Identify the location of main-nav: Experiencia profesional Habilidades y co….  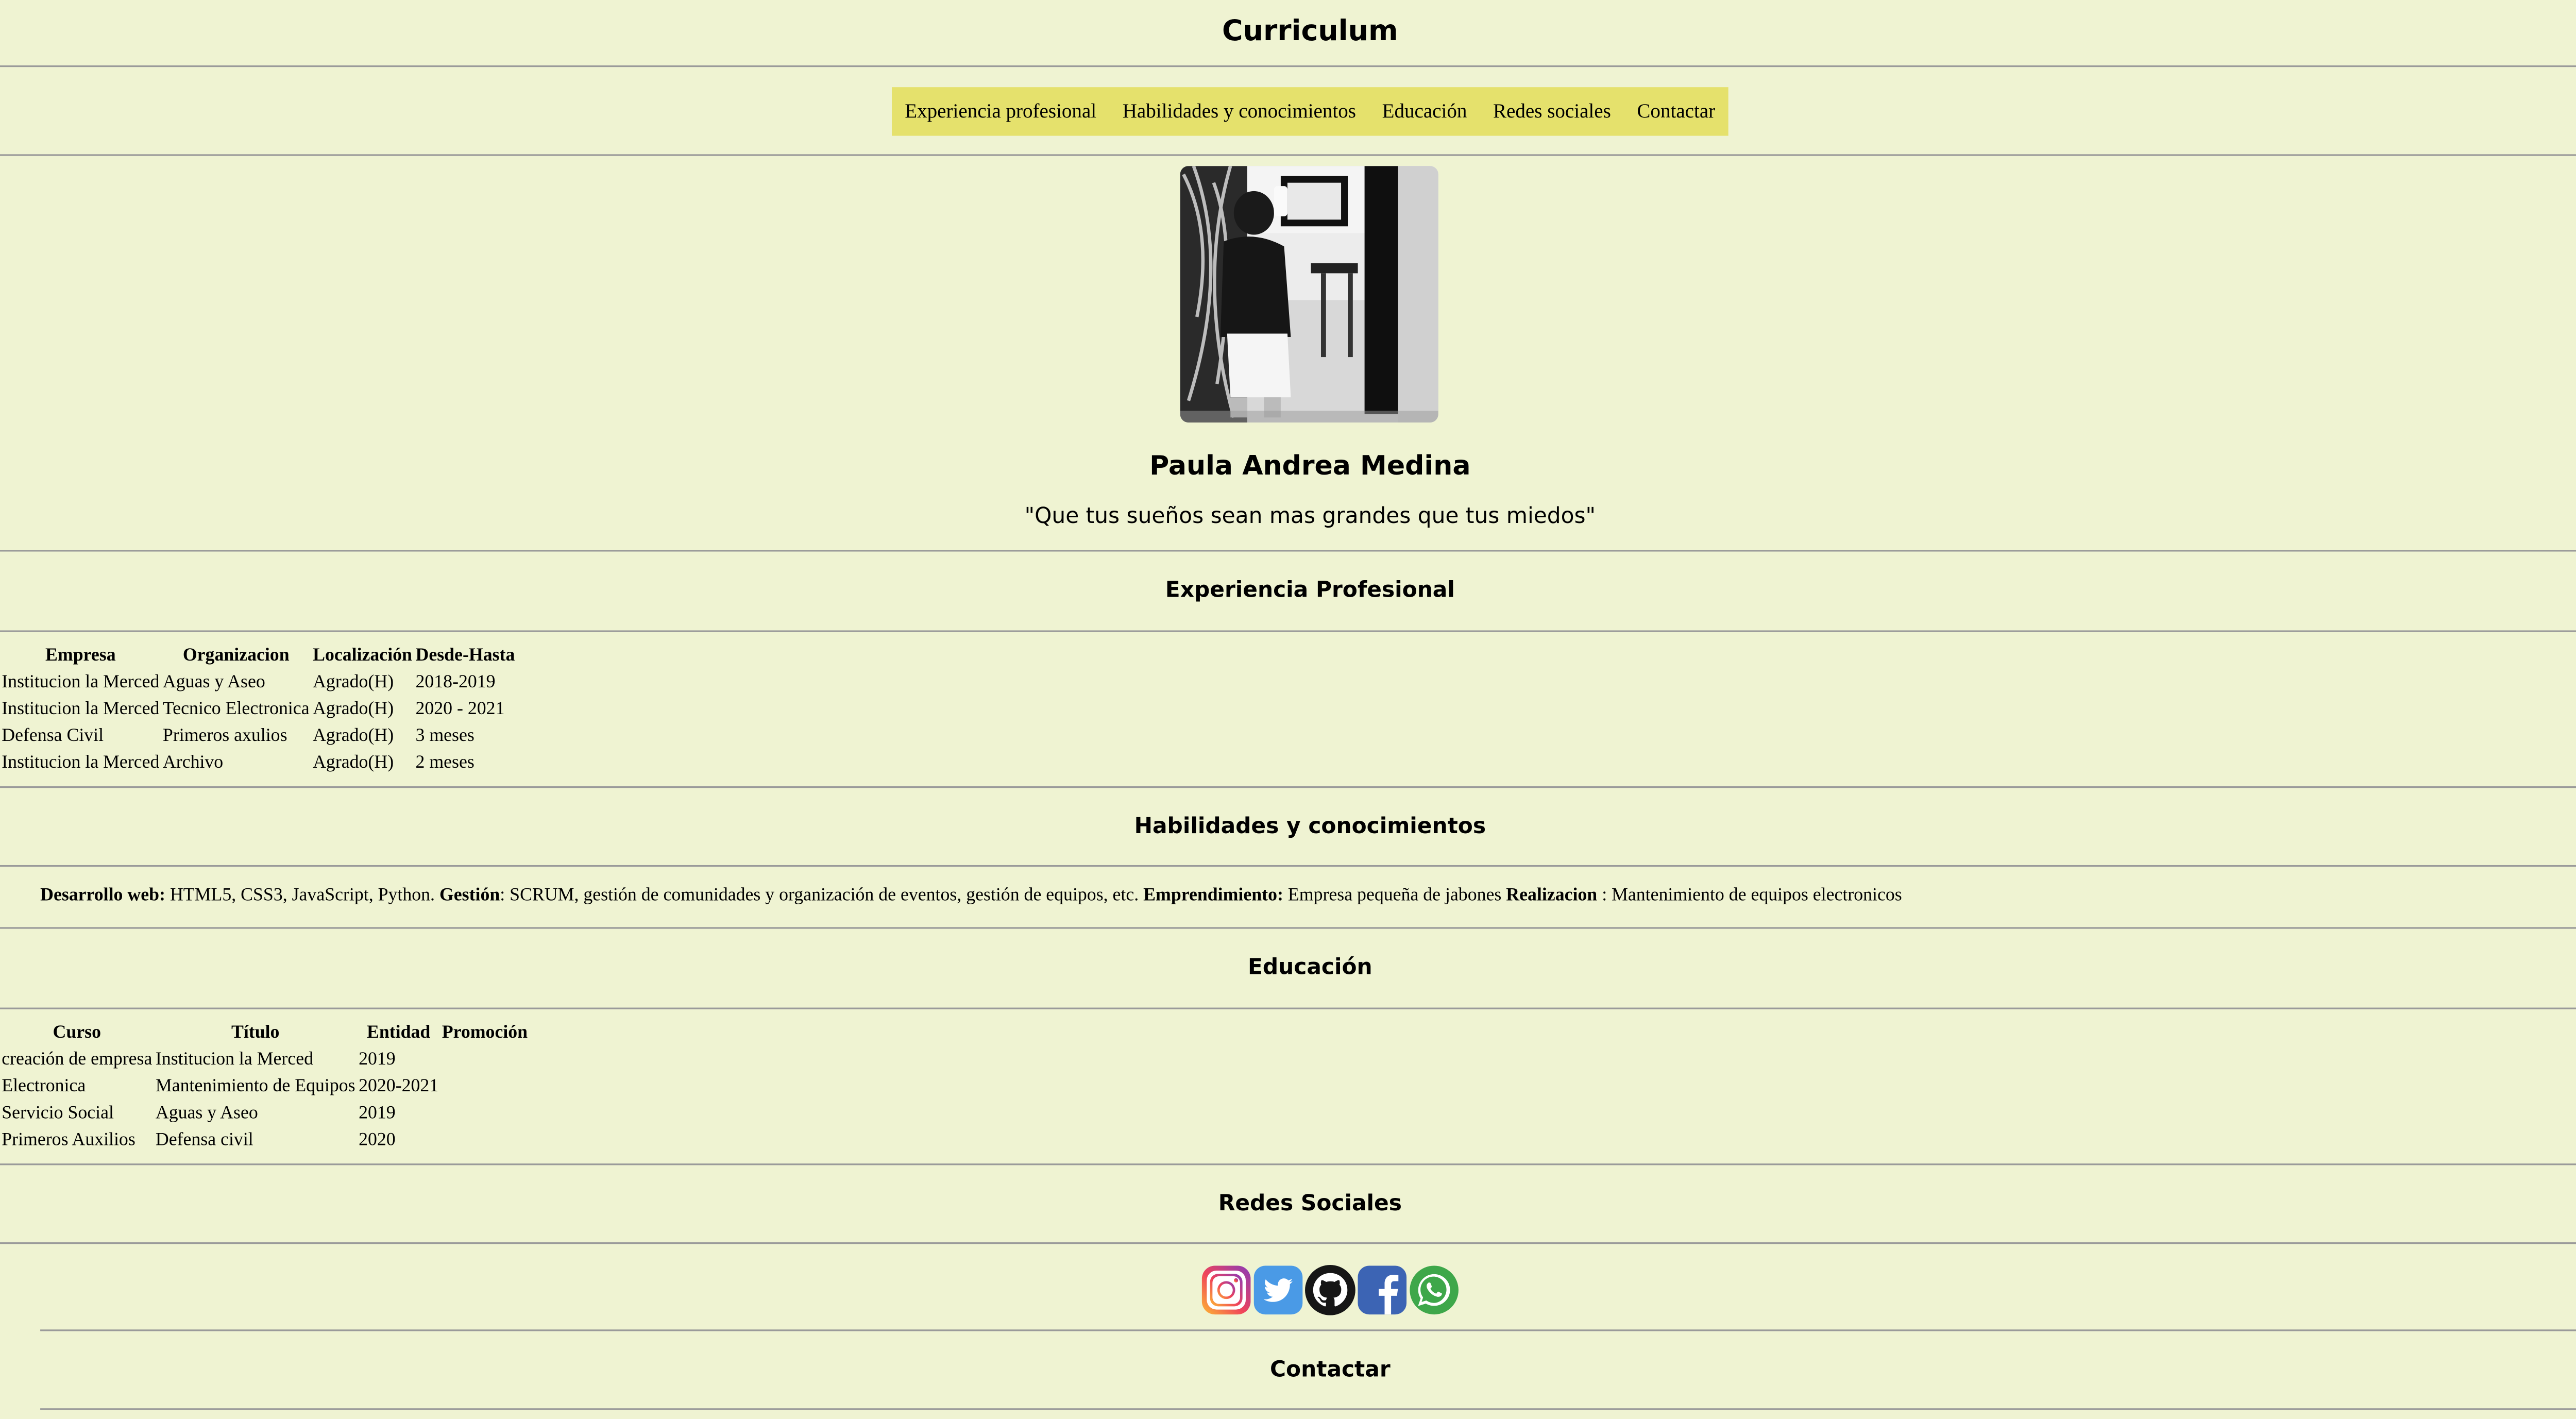
(1310, 111).